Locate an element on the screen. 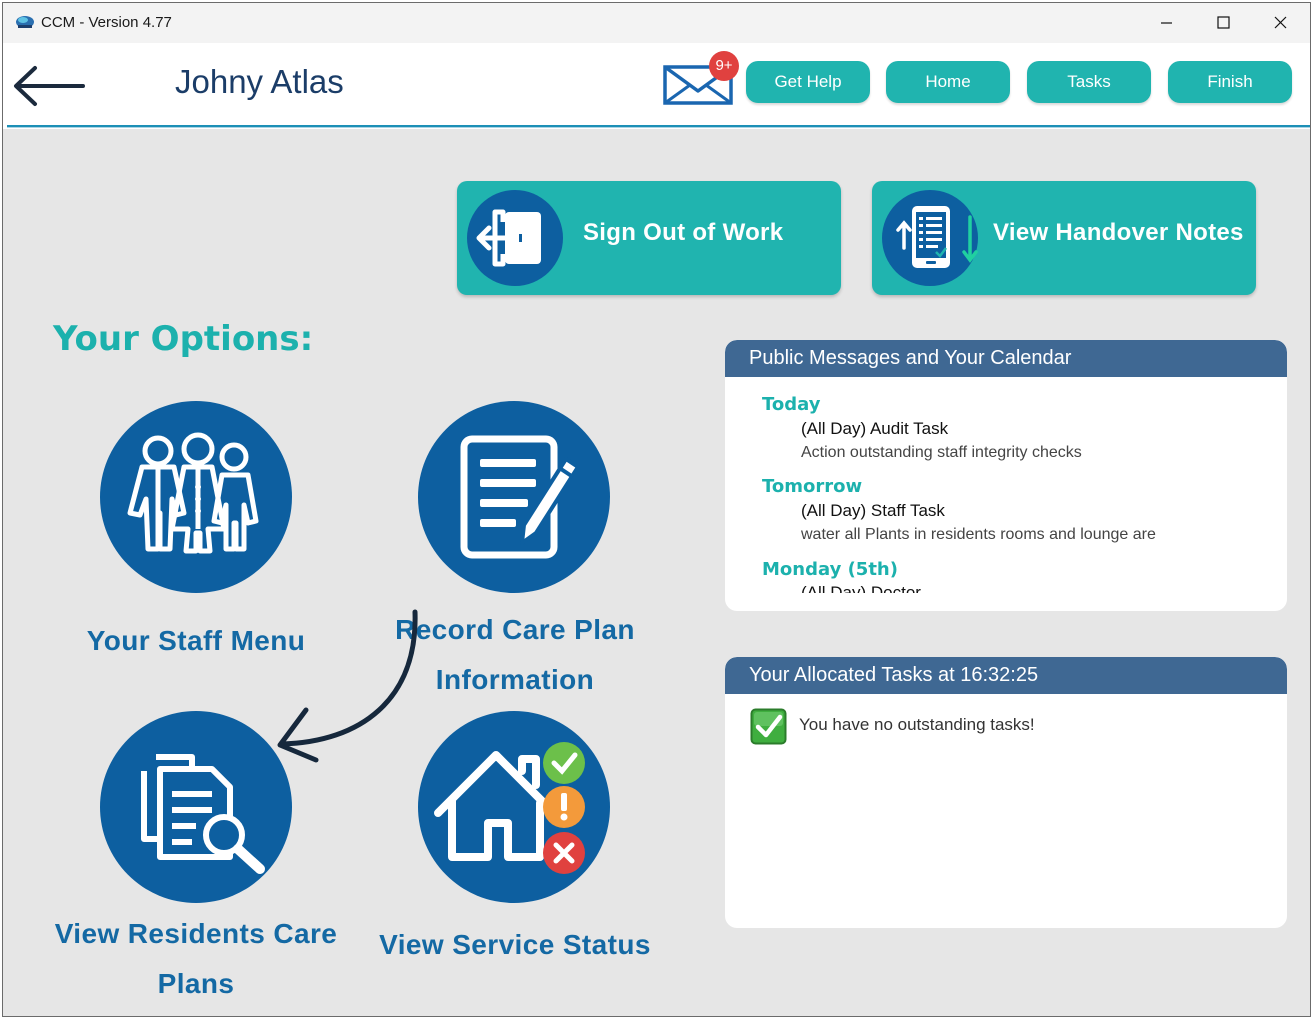 The image size is (1313, 1019). user-name: Johny Atlas is located at coordinates (259, 81).